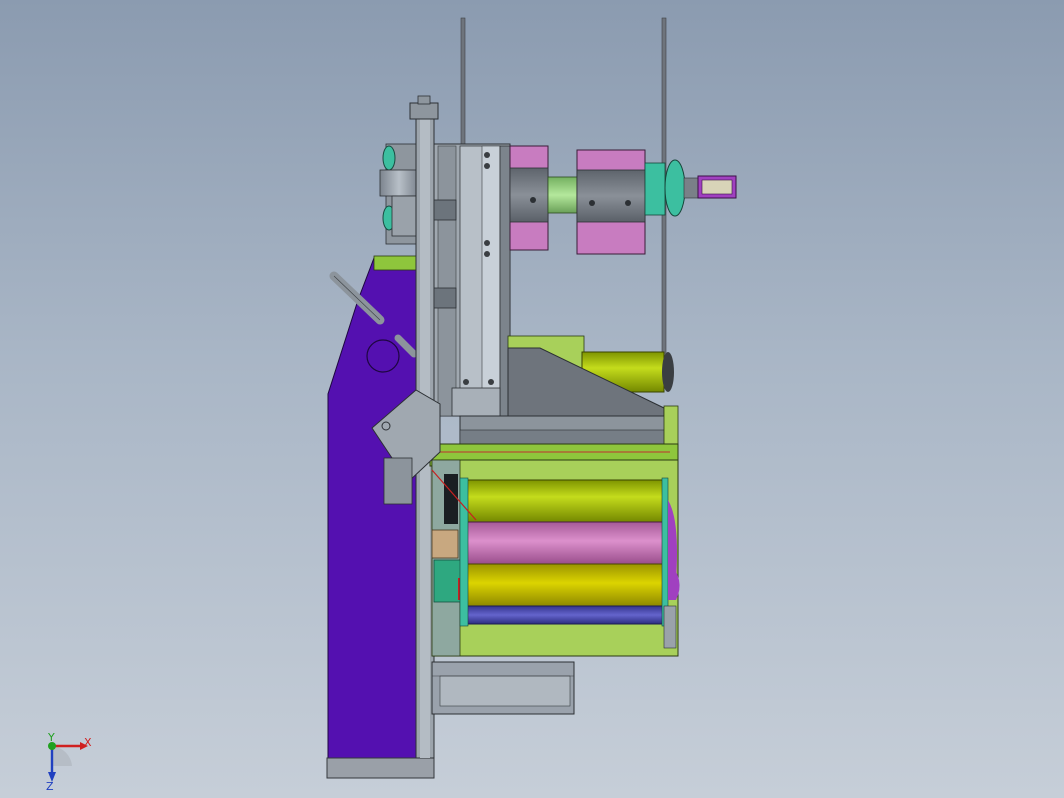 The width and height of the screenshot is (1064, 798). What do you see at coordinates (503, 688) in the screenshot?
I see `bottom-extrusion` at bounding box center [503, 688].